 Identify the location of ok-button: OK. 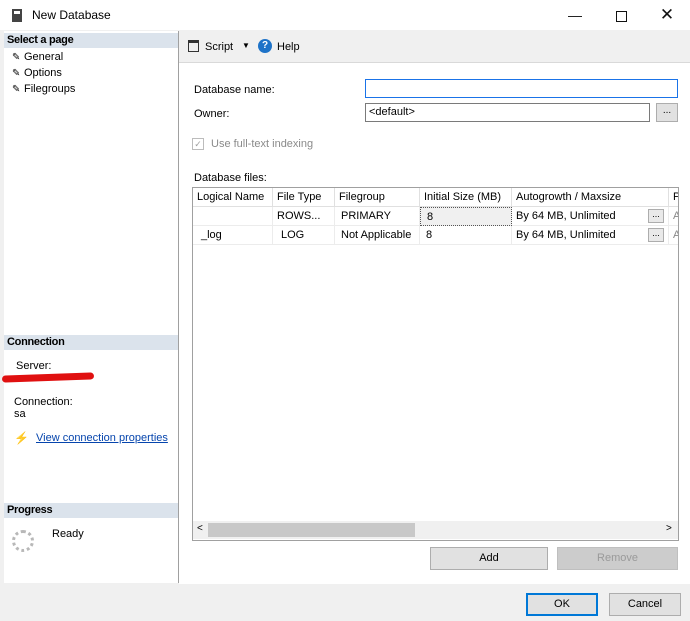
(562, 604).